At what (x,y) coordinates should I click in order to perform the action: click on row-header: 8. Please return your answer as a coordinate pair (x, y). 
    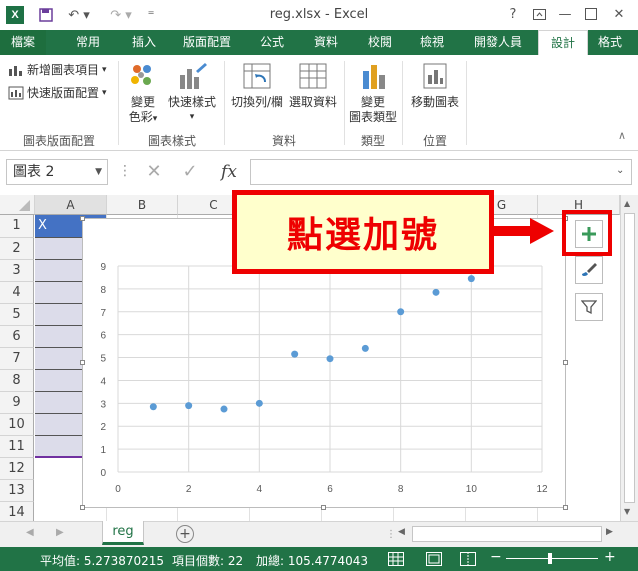
    Looking at the image, I should click on (17, 381).